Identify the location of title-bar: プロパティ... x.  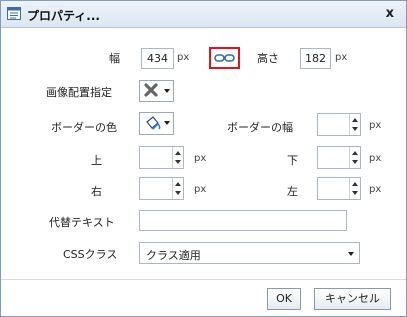
(203, 14).